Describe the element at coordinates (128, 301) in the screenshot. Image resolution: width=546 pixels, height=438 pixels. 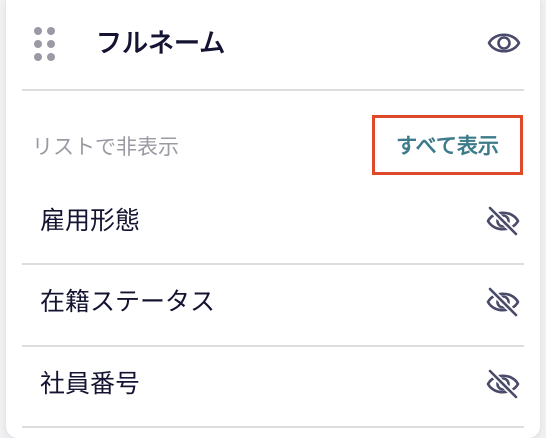
I see `hidden-field-label: 在籍ステータス` at that location.